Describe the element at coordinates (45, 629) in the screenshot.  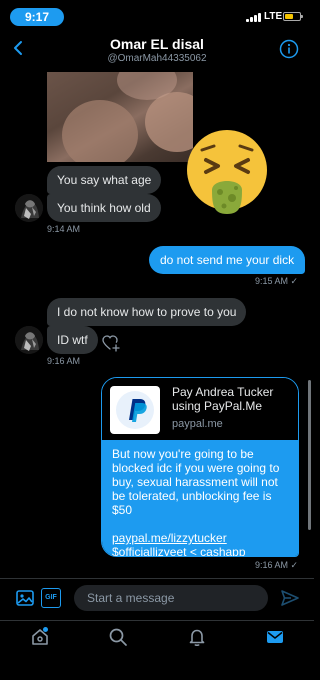
I see `home-notification-dot` at that location.